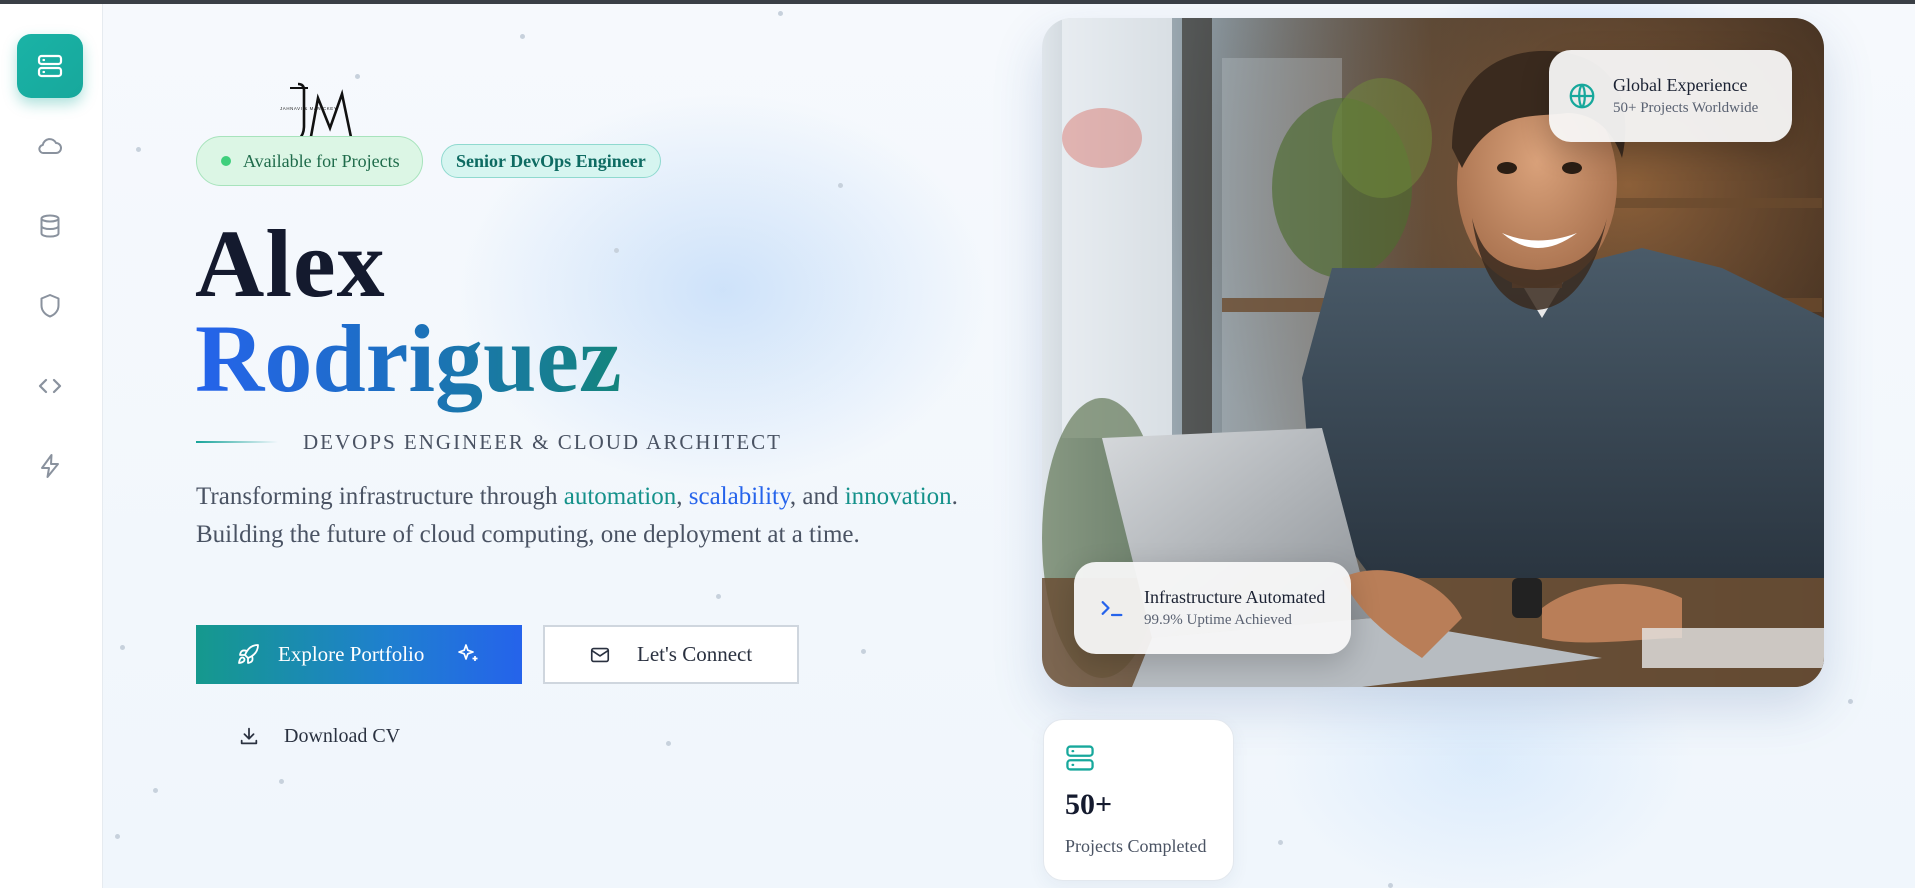 The width and height of the screenshot is (1915, 888). I want to click on sparkle-icon, so click(468, 652).